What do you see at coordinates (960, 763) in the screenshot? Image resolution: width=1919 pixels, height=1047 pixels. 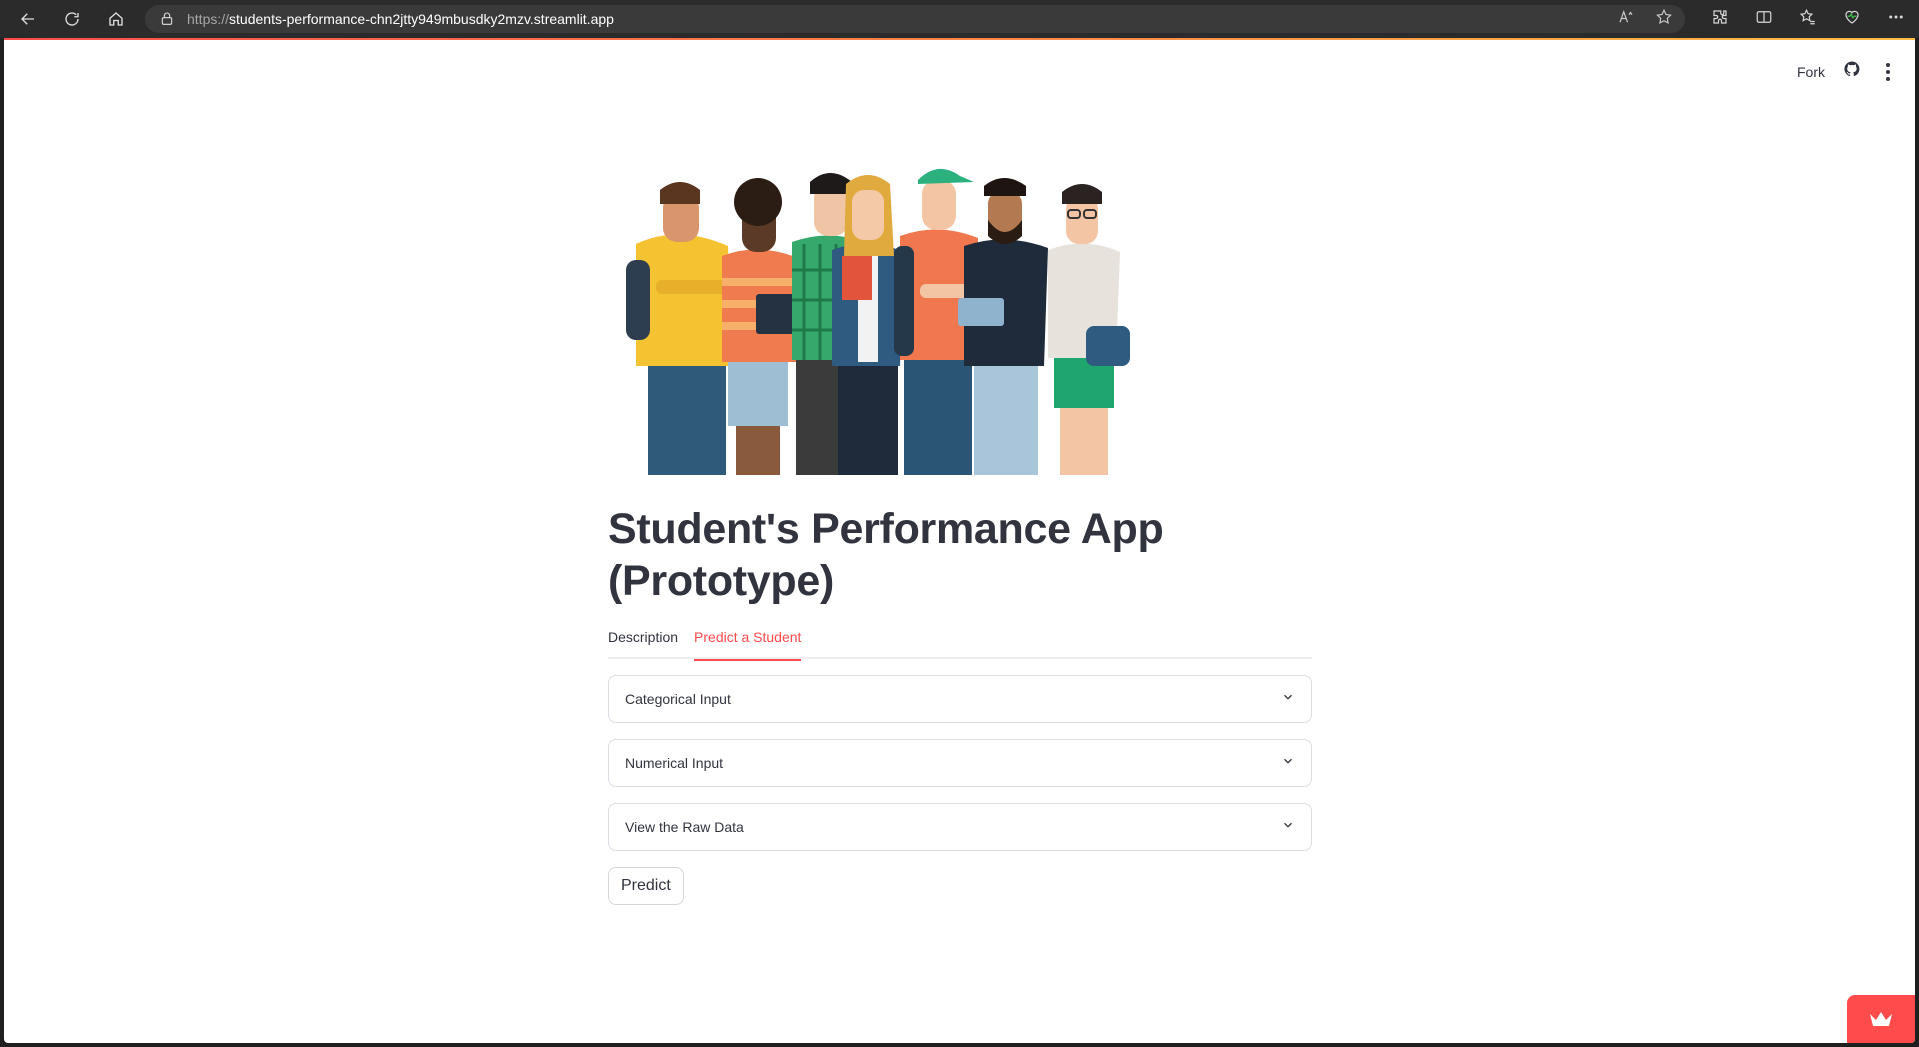 I see `numerical-input-expander: Numerical Input` at bounding box center [960, 763].